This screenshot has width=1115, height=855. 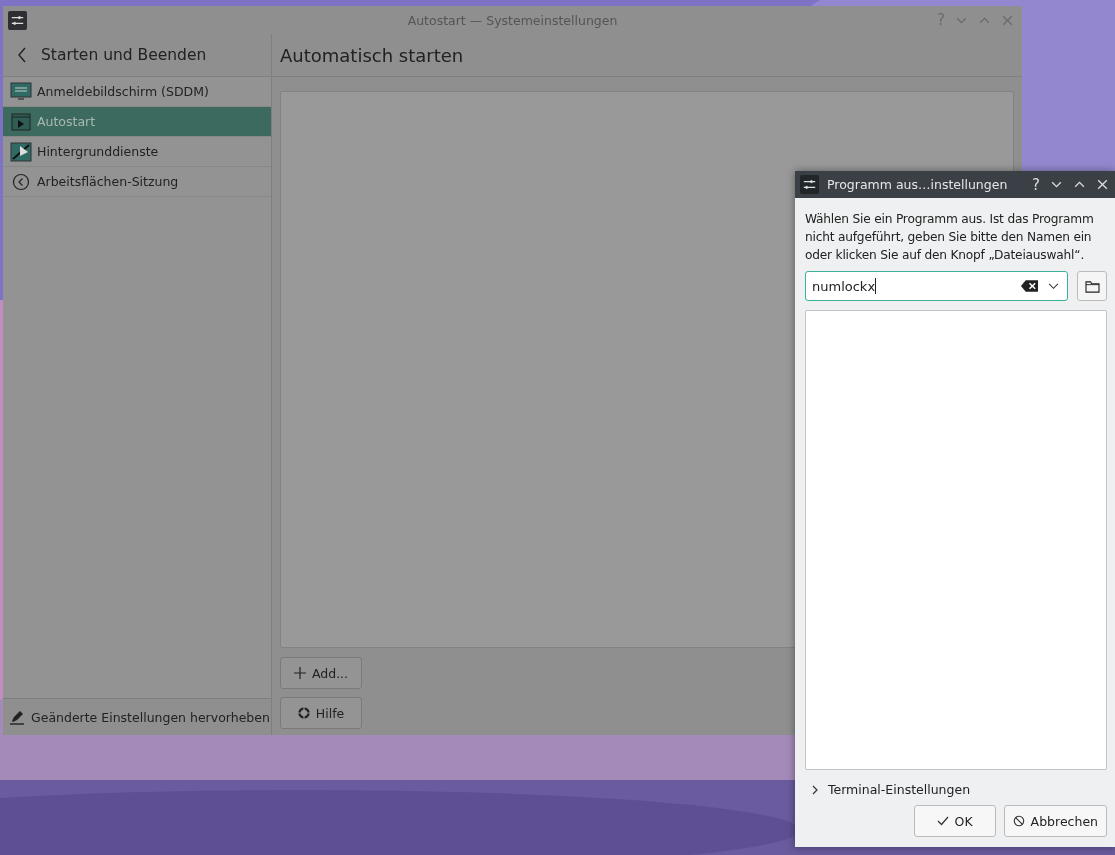 What do you see at coordinates (21, 151) in the screenshot?
I see `service-icon` at bounding box center [21, 151].